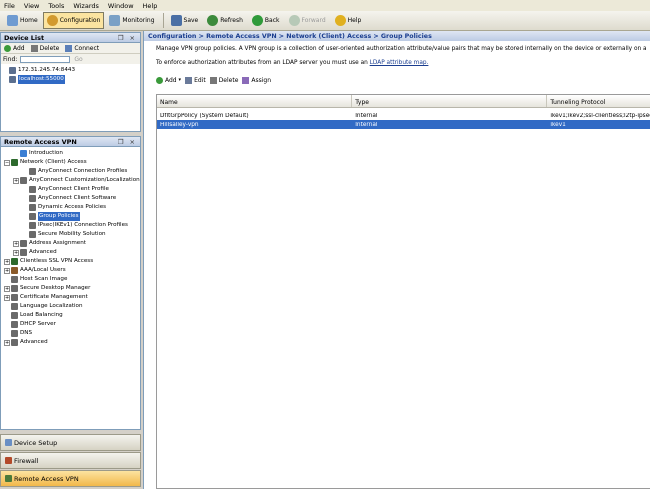  I want to click on tree-item: AnyConnect Connection Profiles, so click(72, 171).